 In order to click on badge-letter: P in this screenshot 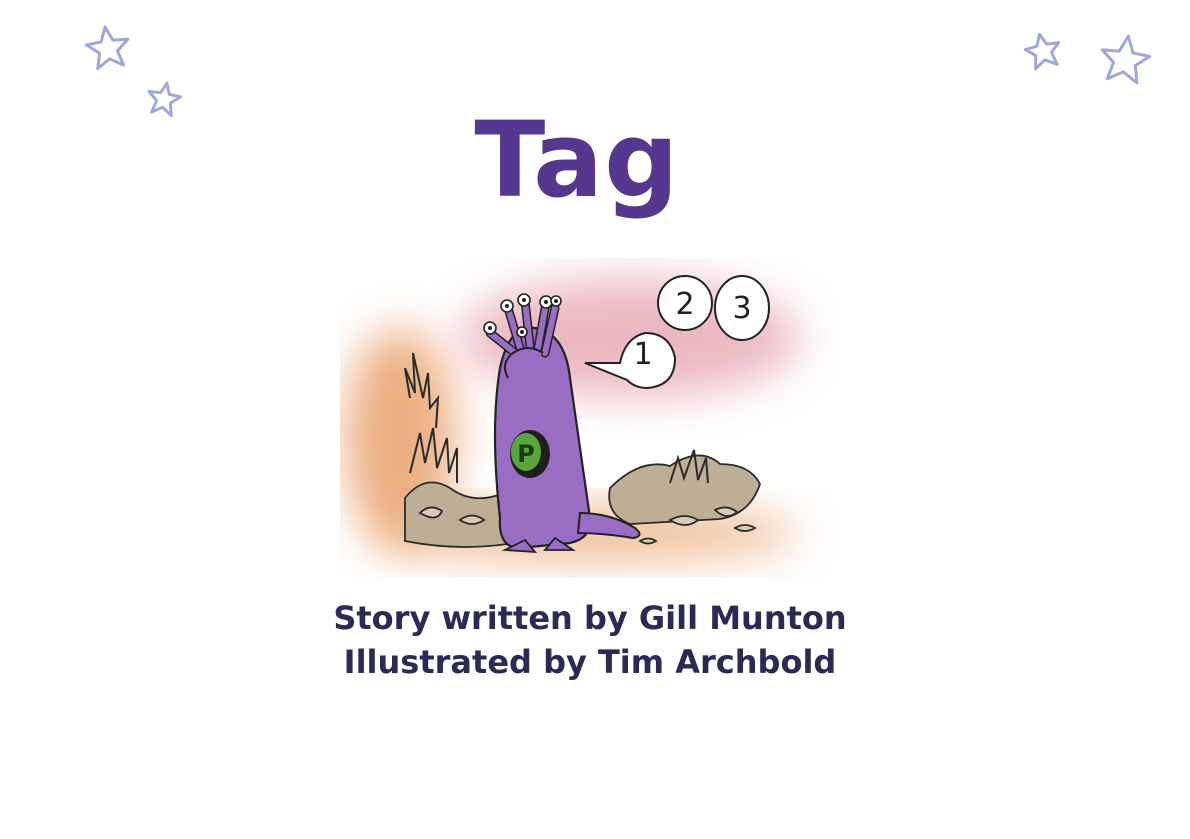, I will do `click(526, 454)`.